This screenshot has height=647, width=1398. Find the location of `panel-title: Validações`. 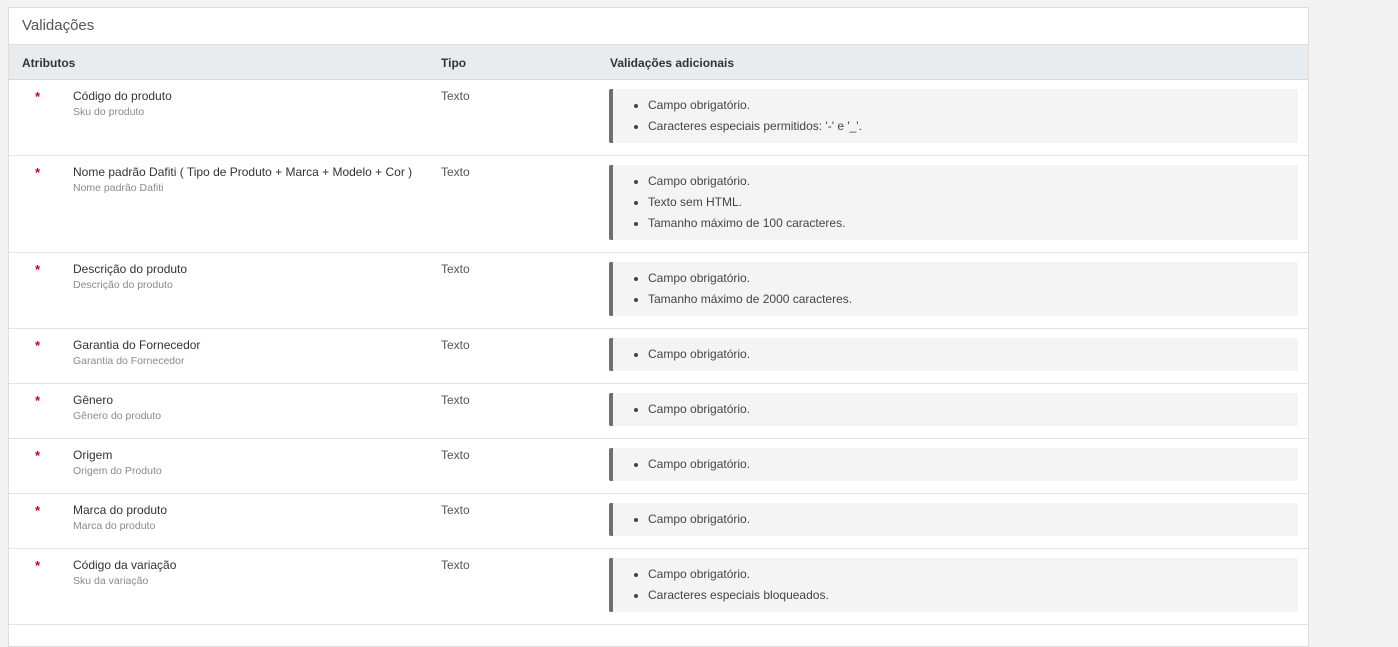

panel-title: Validações is located at coordinates (658, 26).